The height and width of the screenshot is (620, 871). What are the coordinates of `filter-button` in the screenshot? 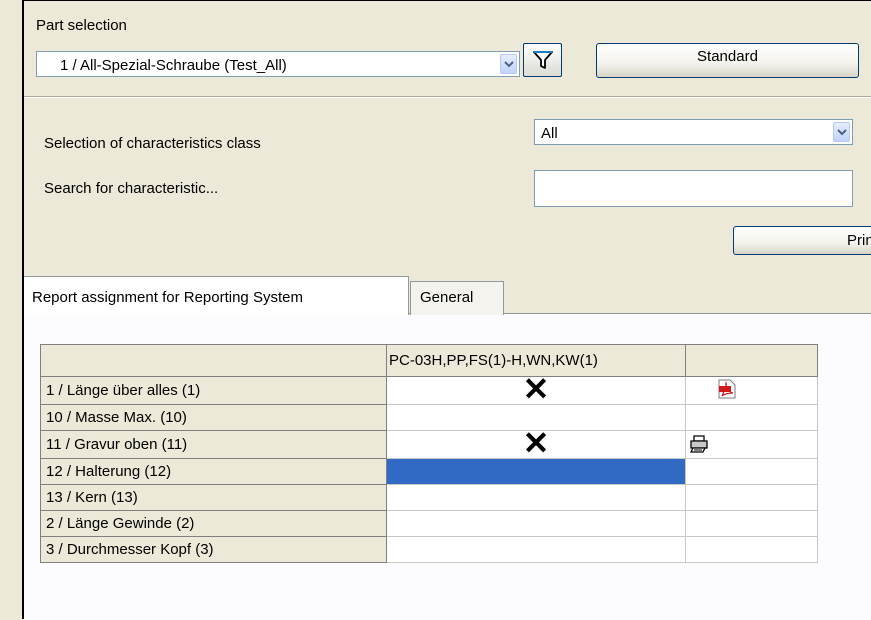 It's located at (542, 60).